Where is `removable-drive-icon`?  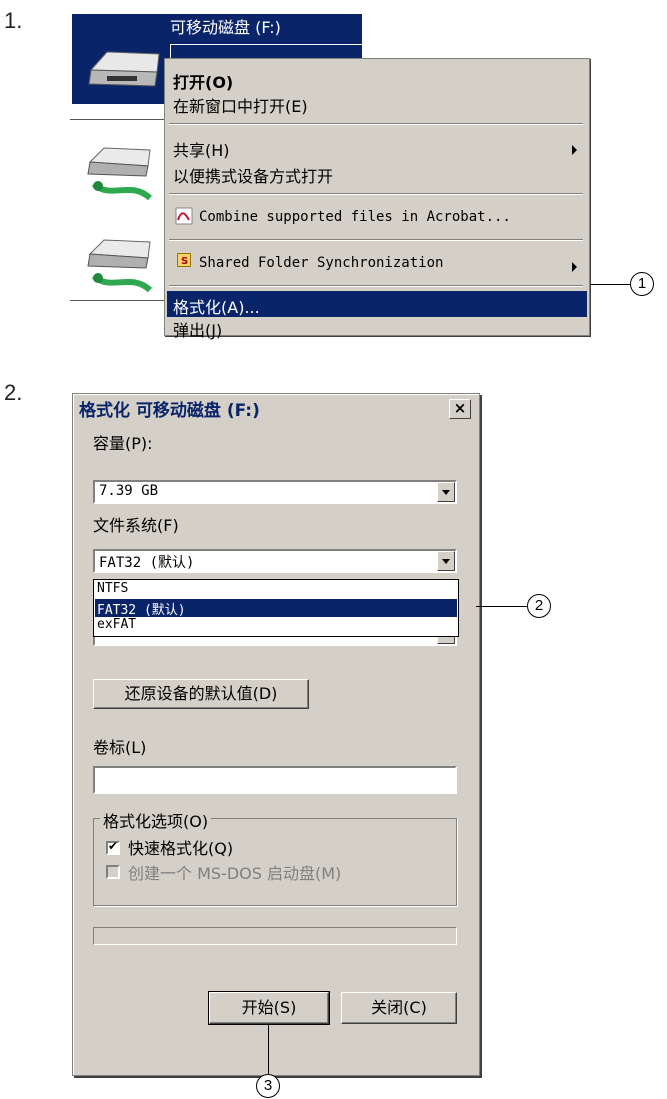
removable-drive-icon is located at coordinates (124, 69).